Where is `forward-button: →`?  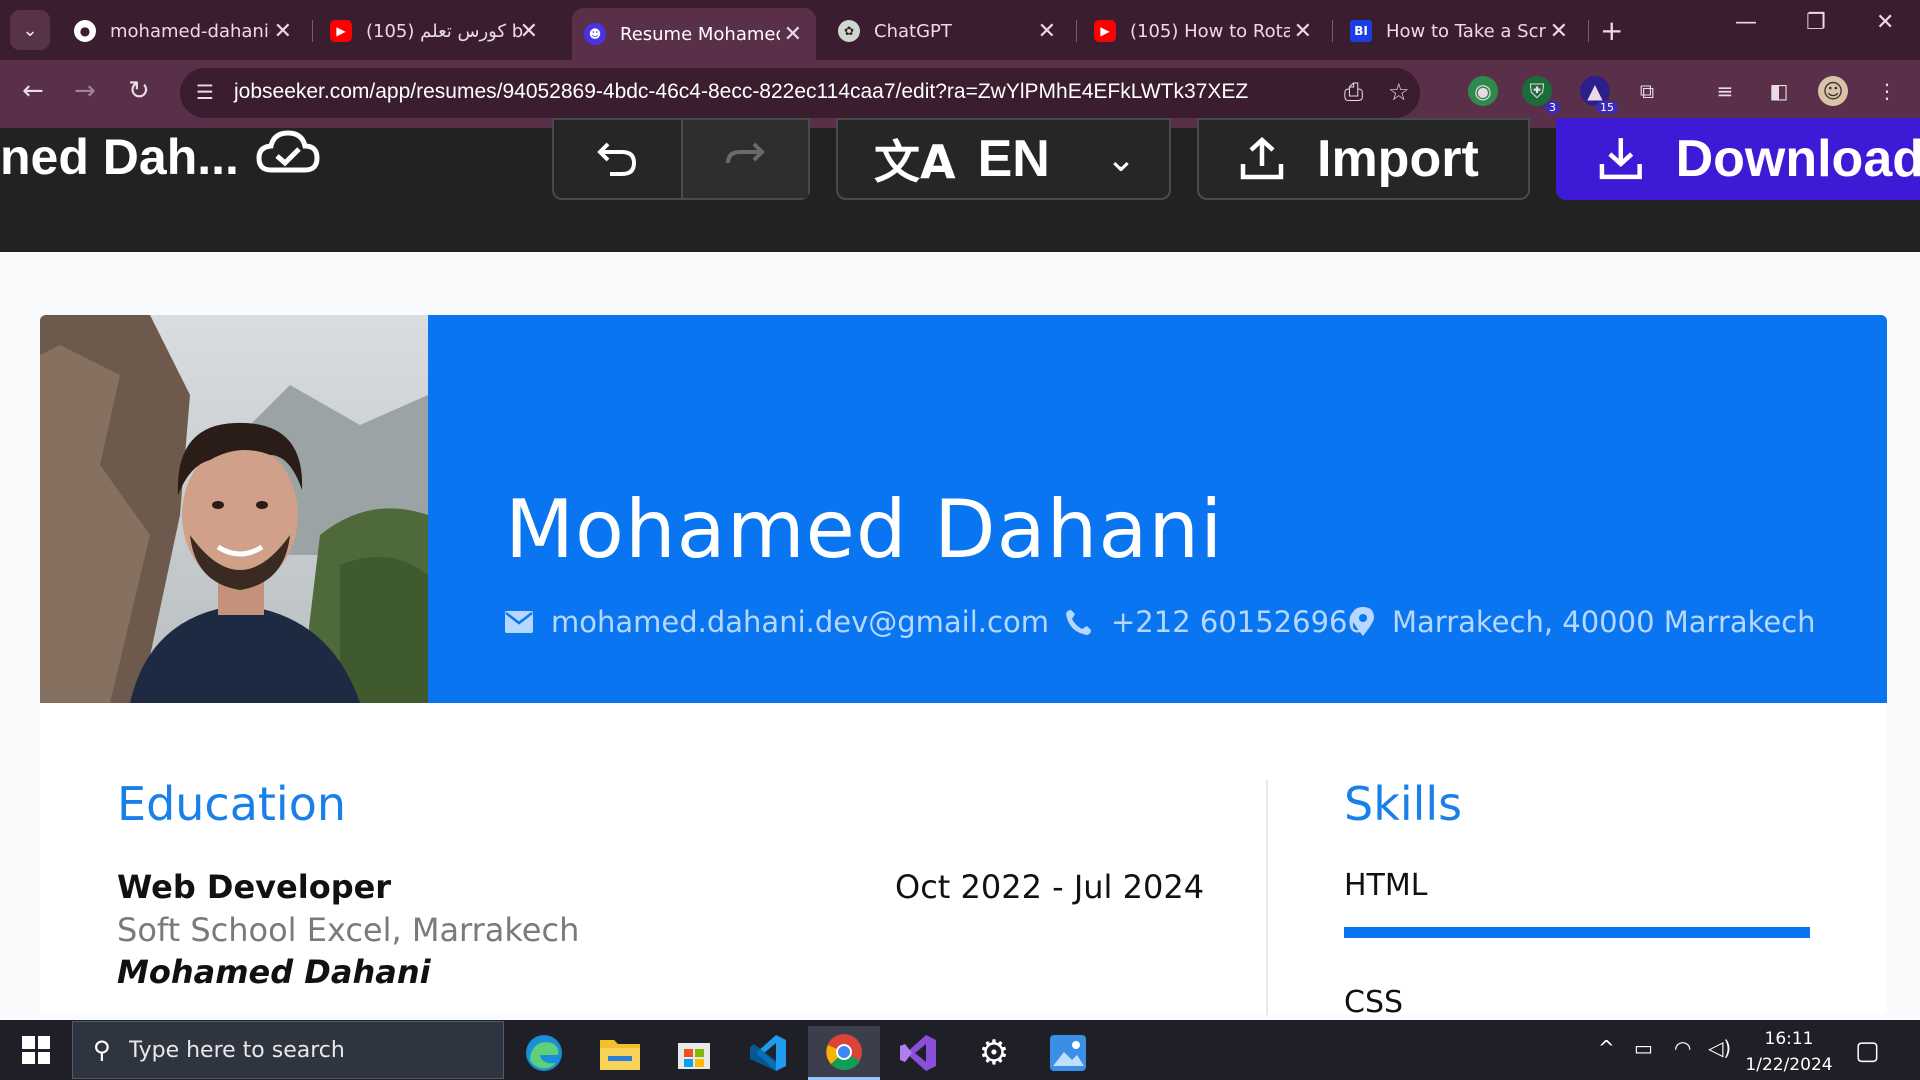
forward-button: → is located at coordinates (85, 91).